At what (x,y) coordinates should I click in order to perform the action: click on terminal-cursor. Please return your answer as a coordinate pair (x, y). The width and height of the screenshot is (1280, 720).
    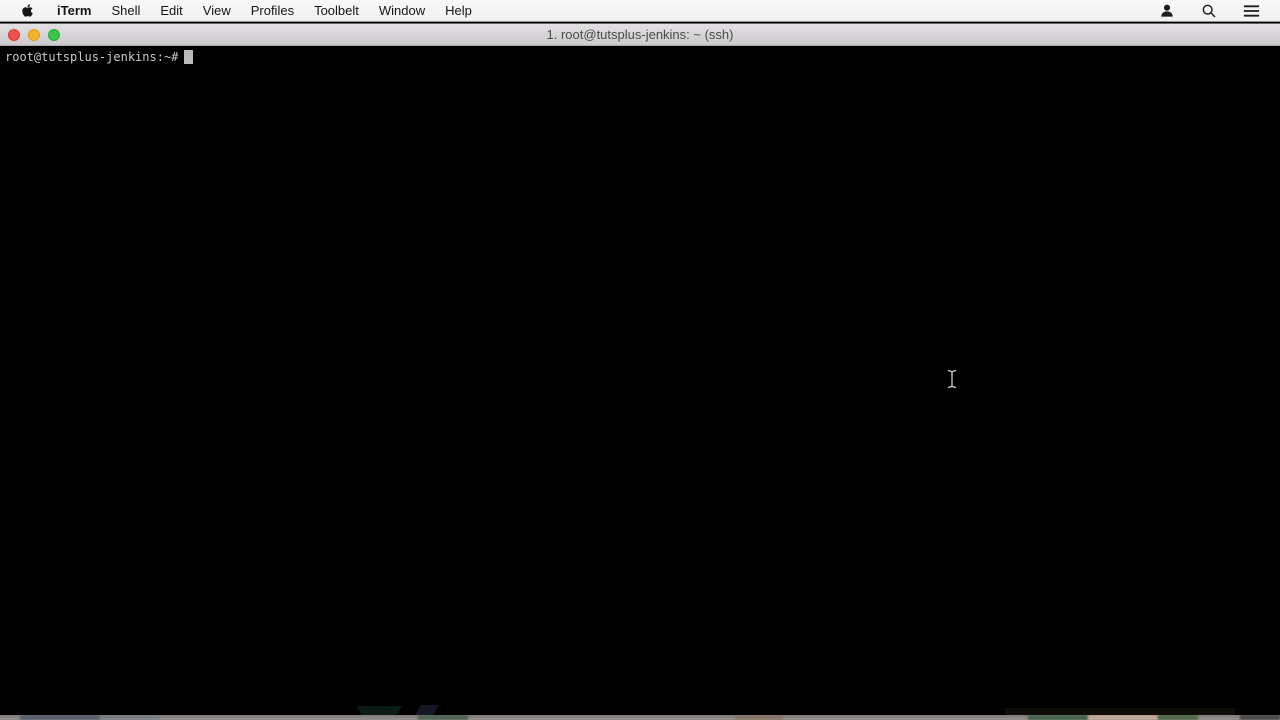
    Looking at the image, I should click on (189, 56).